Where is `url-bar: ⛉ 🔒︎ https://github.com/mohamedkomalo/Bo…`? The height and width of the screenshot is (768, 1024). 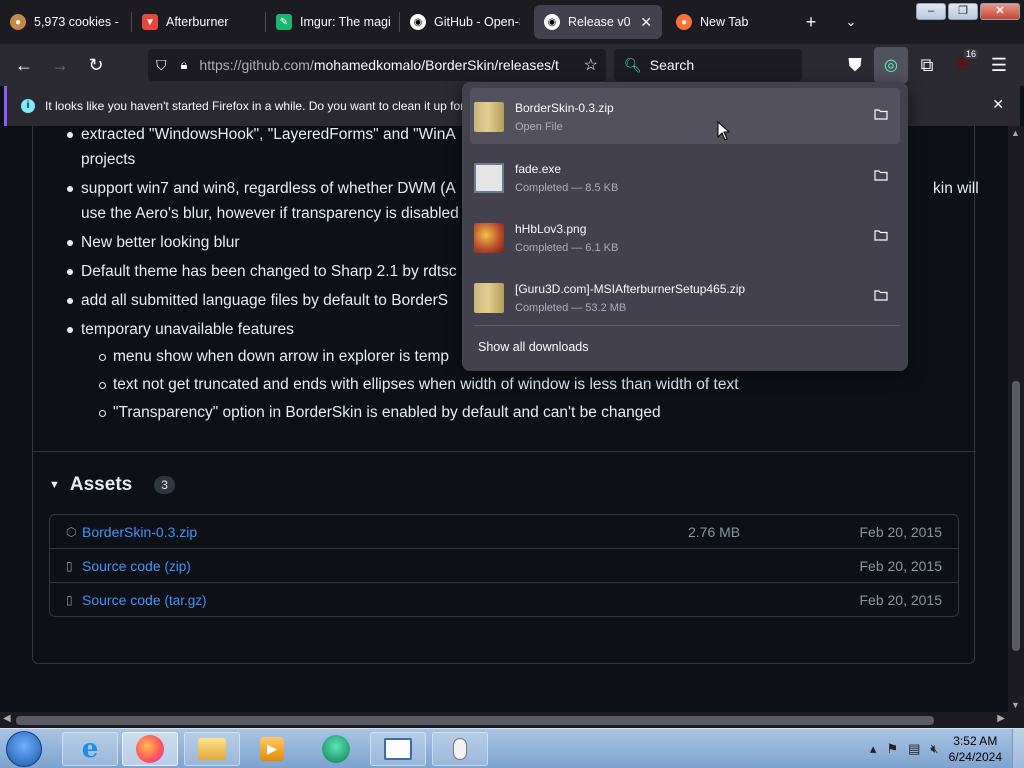
url-bar: ⛉ 🔒︎ https://github.com/mohamedkomalo/Bo… is located at coordinates (377, 65).